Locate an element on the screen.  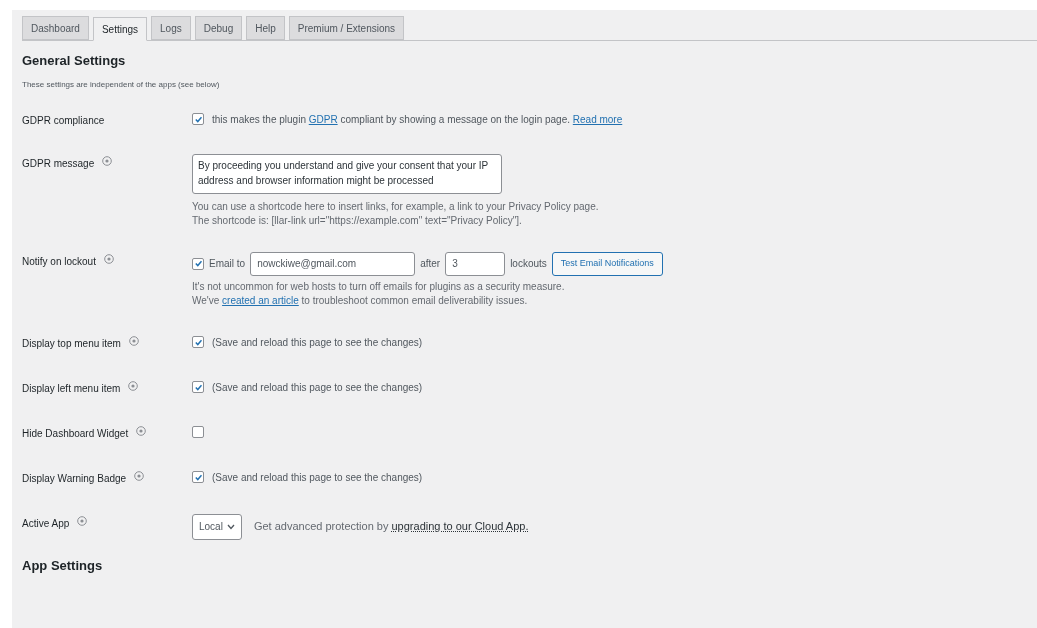
gdpr-message-textarea: By proceeding you understand and give your consent that your IP address and browser information might be processed is located at coordinates (347, 173).